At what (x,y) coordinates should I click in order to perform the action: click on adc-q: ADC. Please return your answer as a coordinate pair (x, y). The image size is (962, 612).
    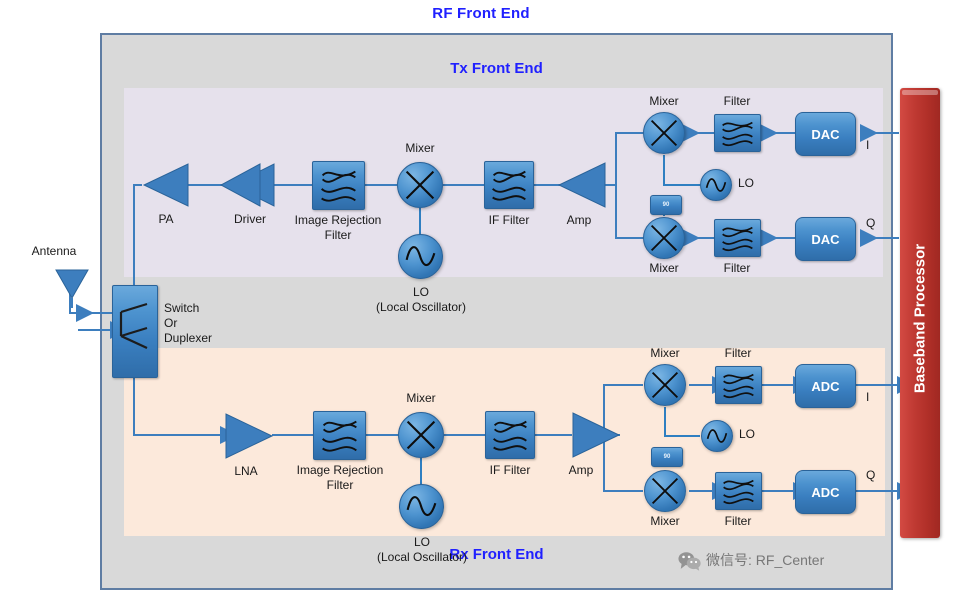
    Looking at the image, I should click on (825, 492).